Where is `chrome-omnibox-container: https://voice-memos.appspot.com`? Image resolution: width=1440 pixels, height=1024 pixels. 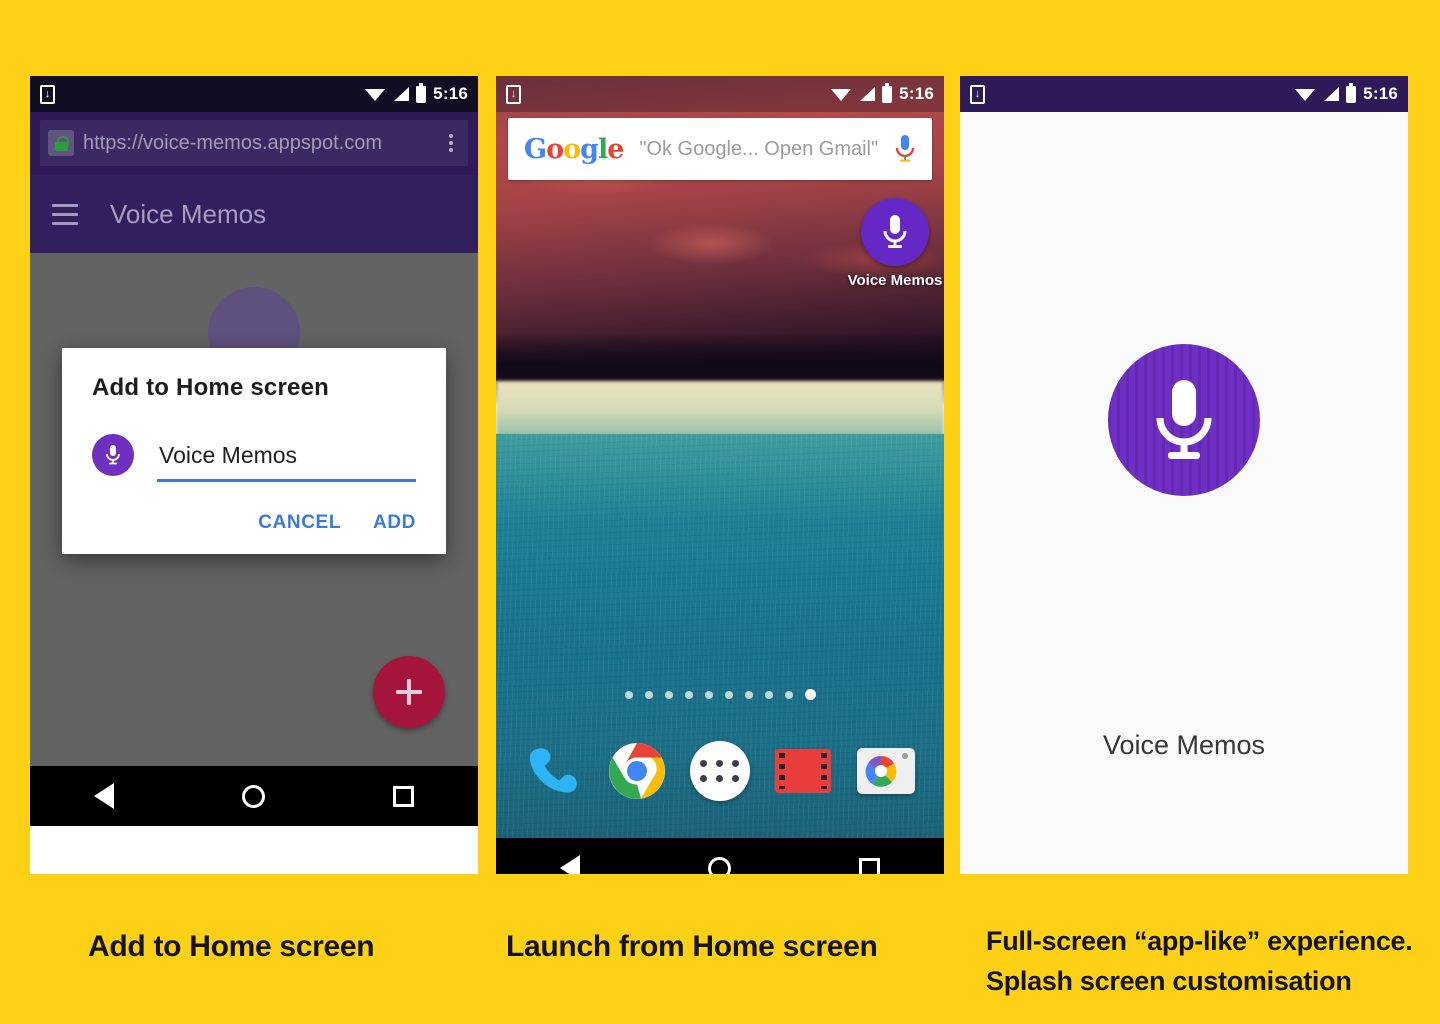 chrome-omnibox-container: https://voice-memos.appspot.com is located at coordinates (254, 143).